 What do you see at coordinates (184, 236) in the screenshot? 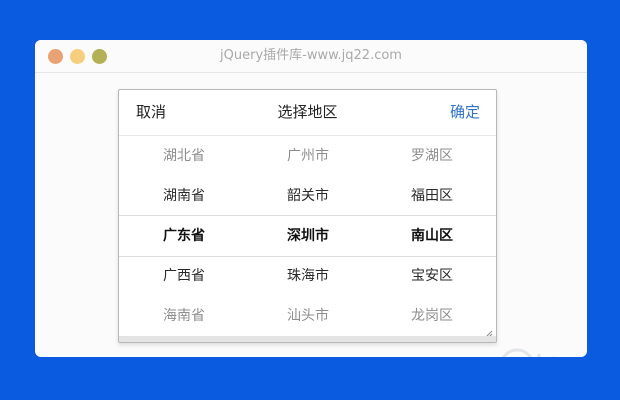
I see `selected-province: 广东省` at bounding box center [184, 236].